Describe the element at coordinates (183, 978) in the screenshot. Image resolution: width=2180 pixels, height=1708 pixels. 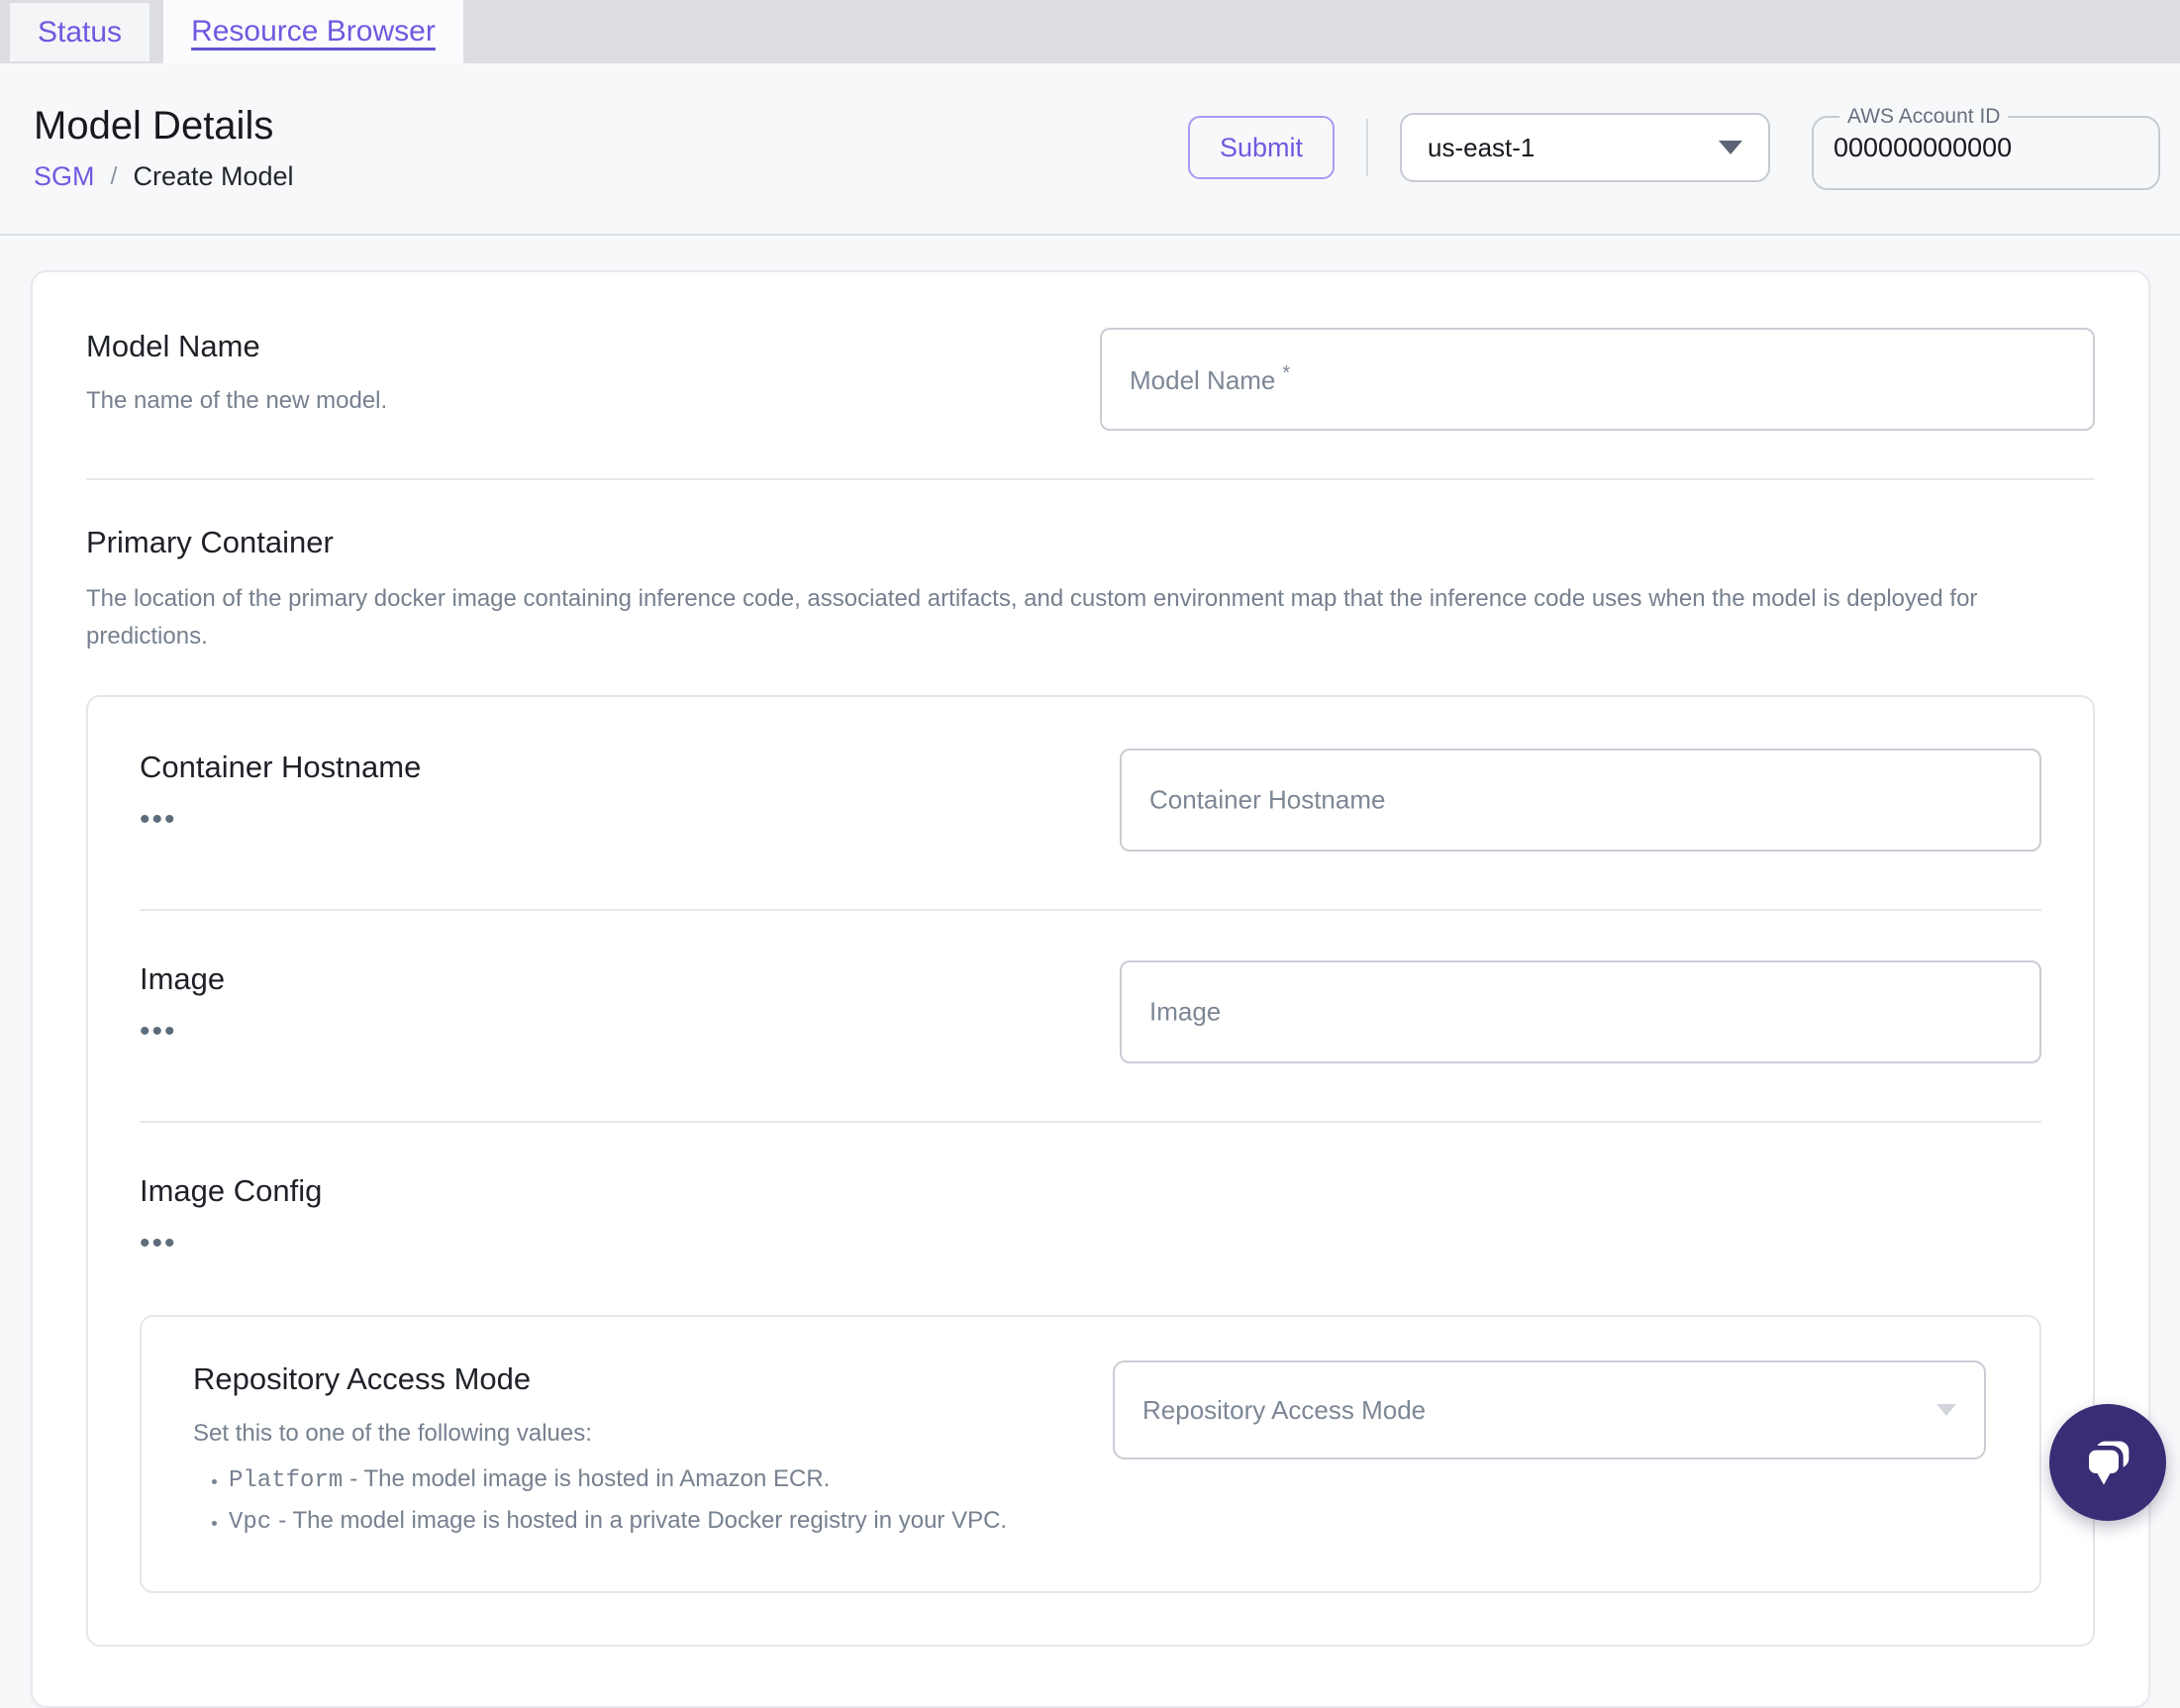
I see `image-label: Image` at that location.